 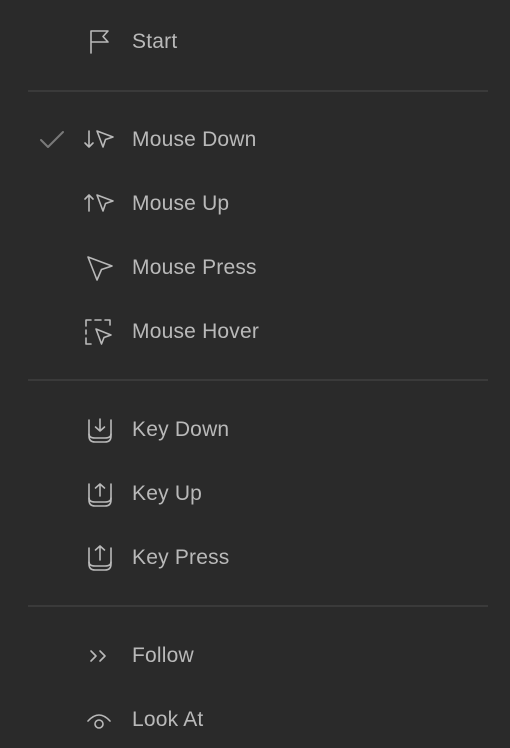 I want to click on menu-item-label: Follow, so click(x=163, y=655).